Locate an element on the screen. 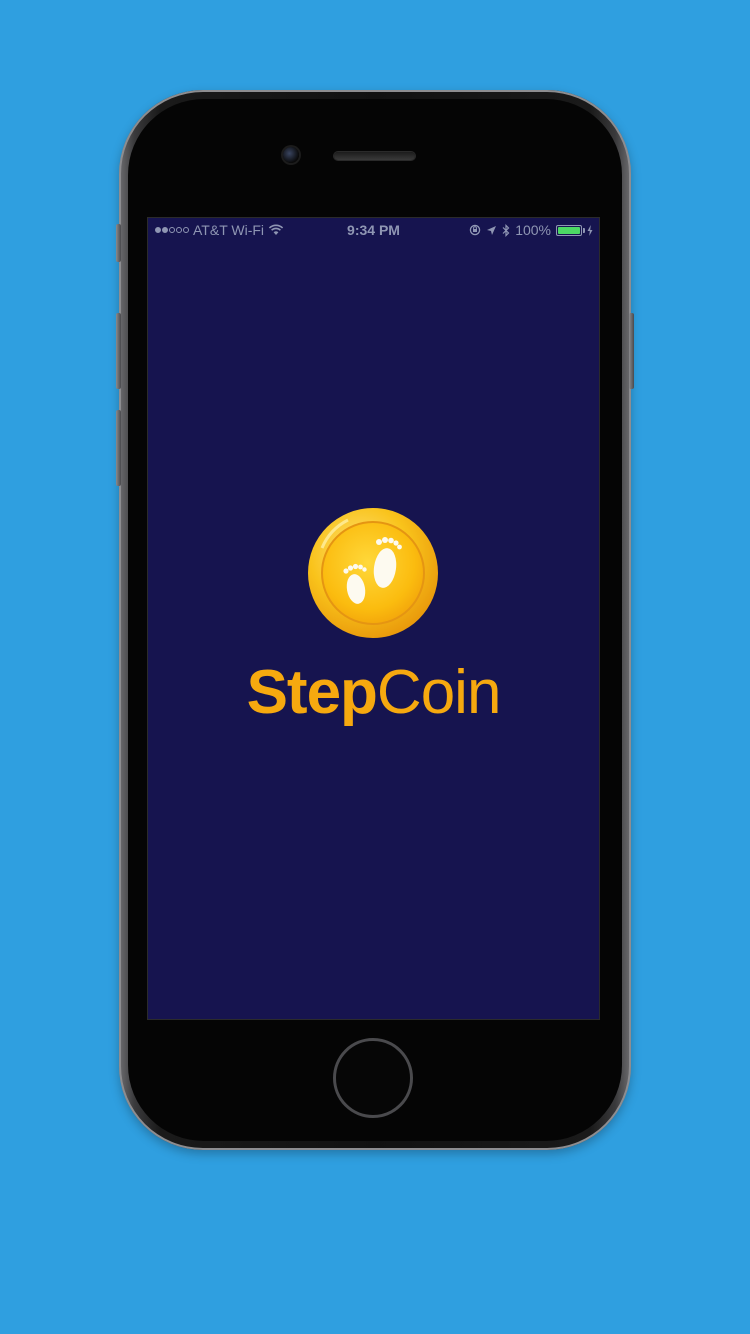 The width and height of the screenshot is (750, 1334). status-bar: AT&T Wi-Fi 9:34 PM 100% is located at coordinates (373, 230).